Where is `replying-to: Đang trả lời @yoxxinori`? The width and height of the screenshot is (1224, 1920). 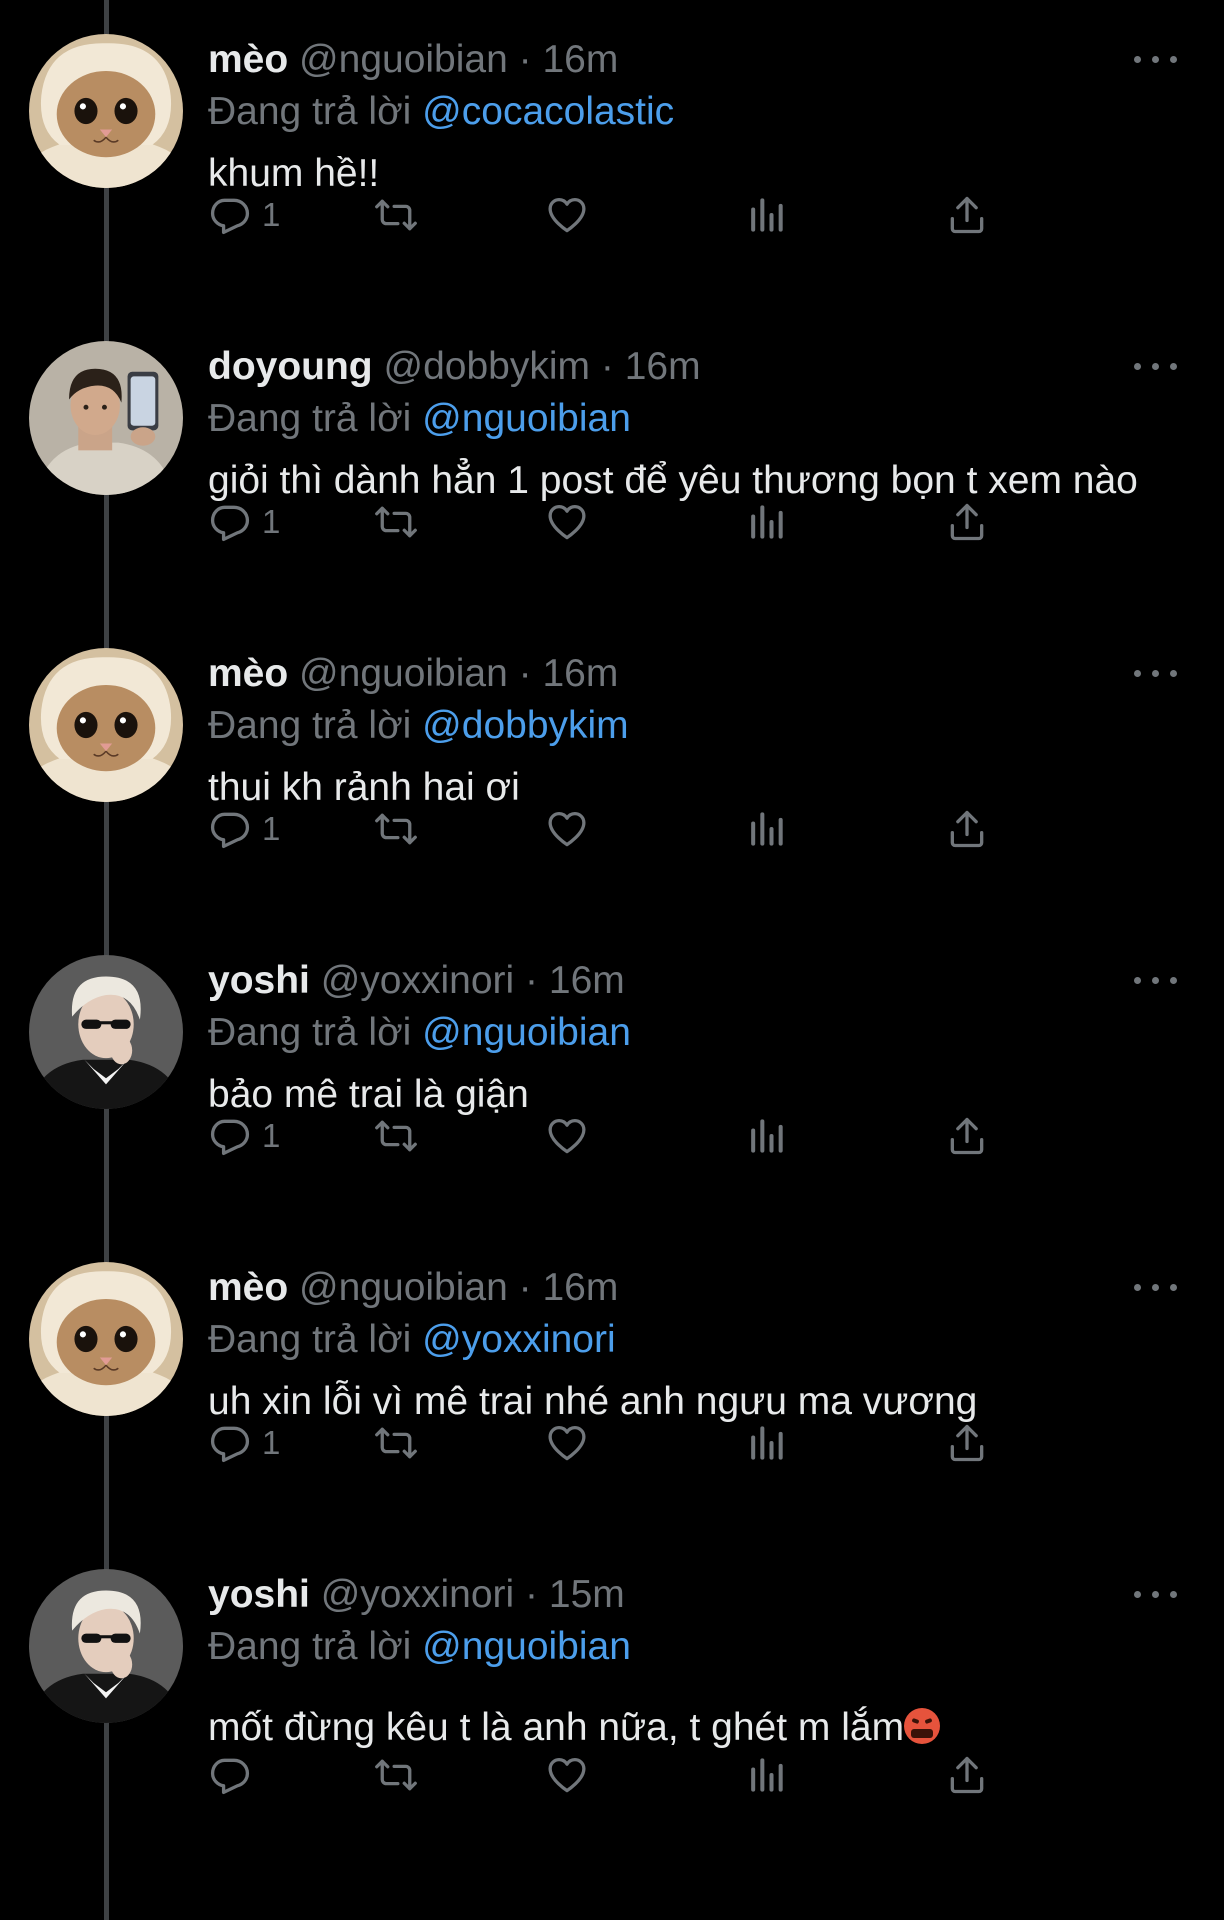 replying-to: Đang trả lời @yoxxinori is located at coordinates (412, 1340).